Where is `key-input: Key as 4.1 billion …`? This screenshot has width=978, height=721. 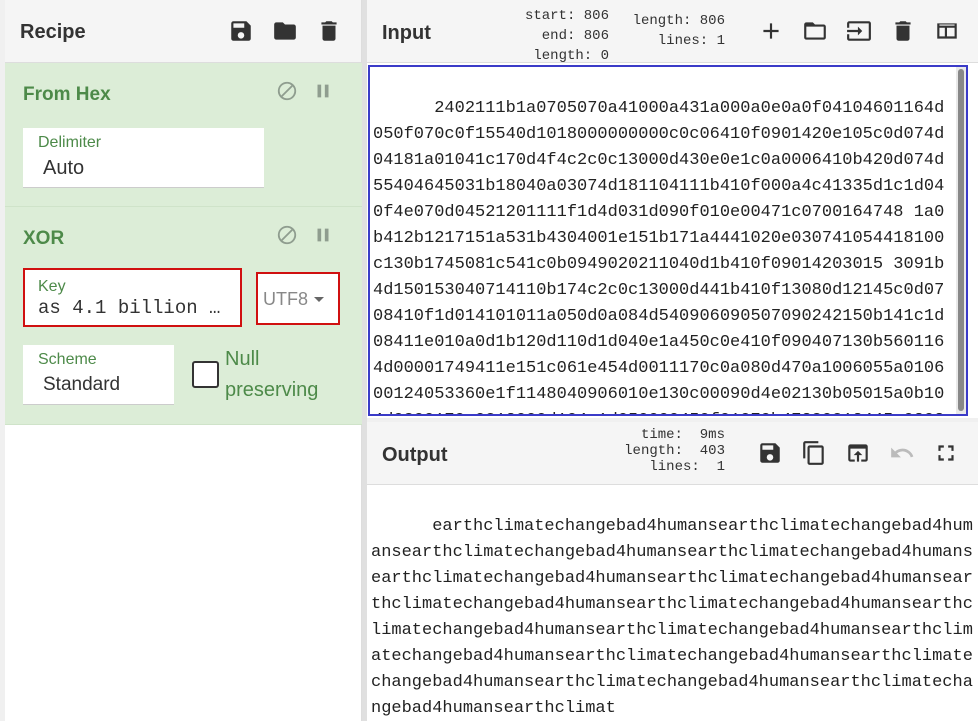 key-input: Key as 4.1 billion … is located at coordinates (132, 297).